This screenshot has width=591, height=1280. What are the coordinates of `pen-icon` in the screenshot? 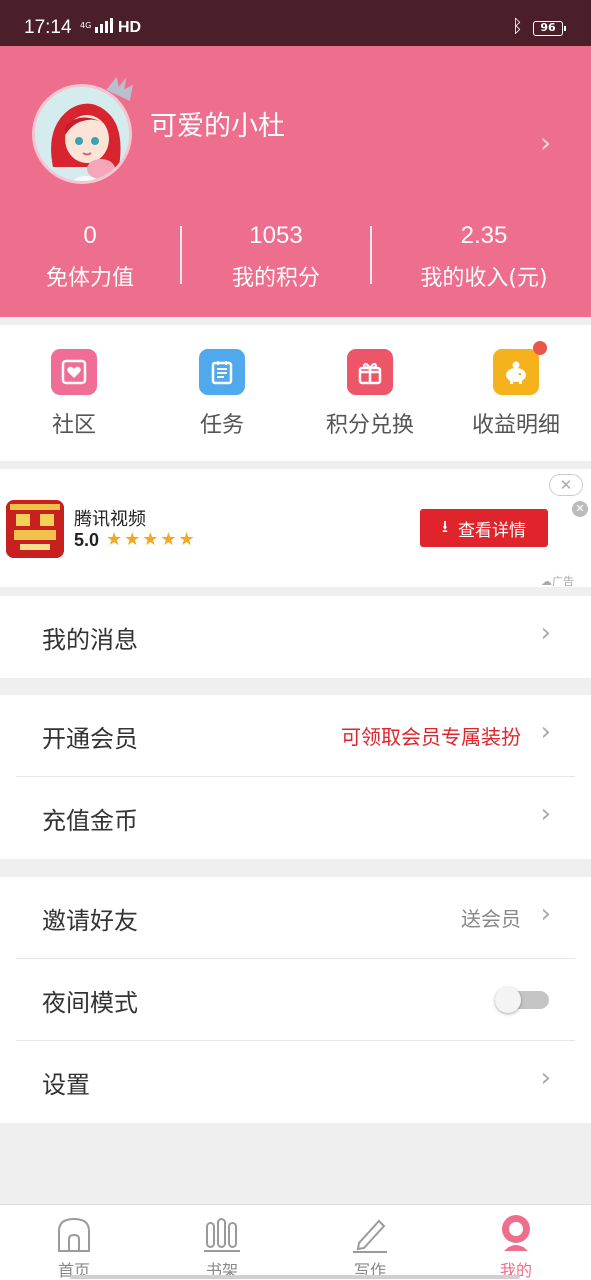 It's located at (370, 1232).